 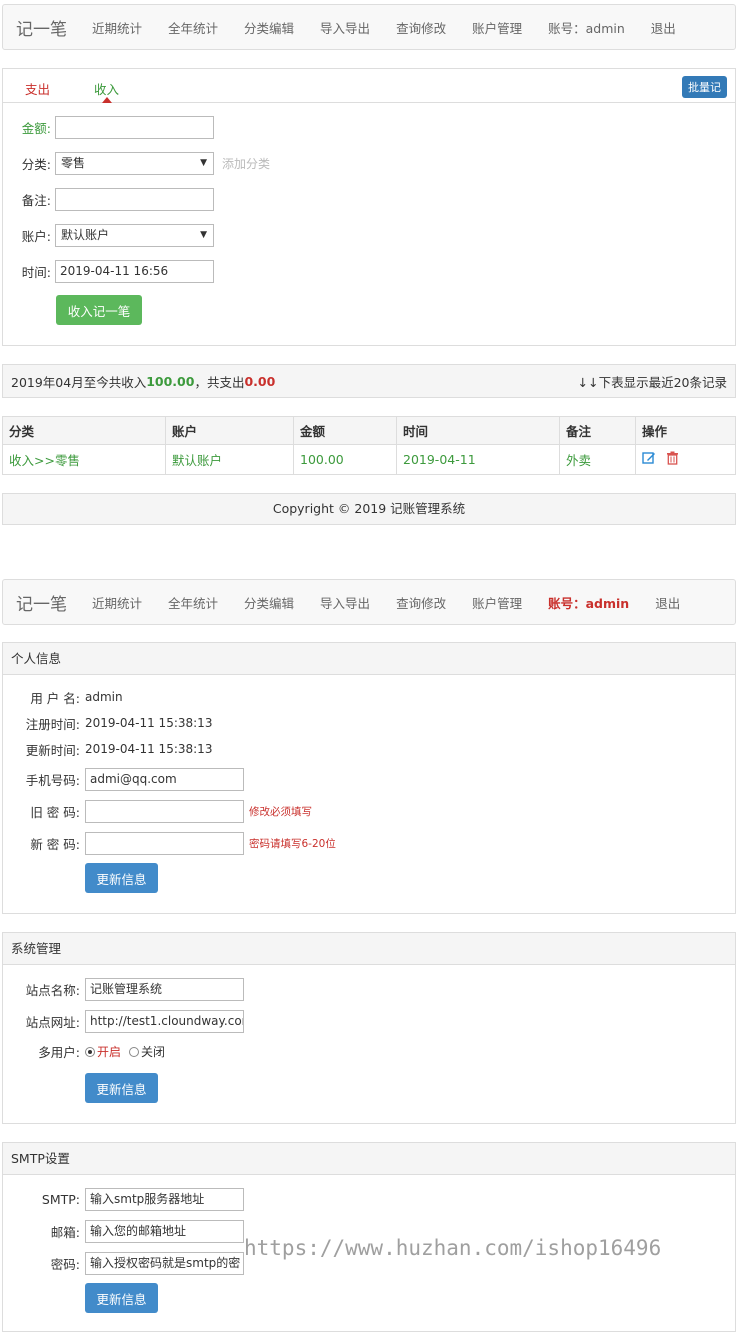 I want to click on add-category-link: 添加分类, so click(x=246, y=163).